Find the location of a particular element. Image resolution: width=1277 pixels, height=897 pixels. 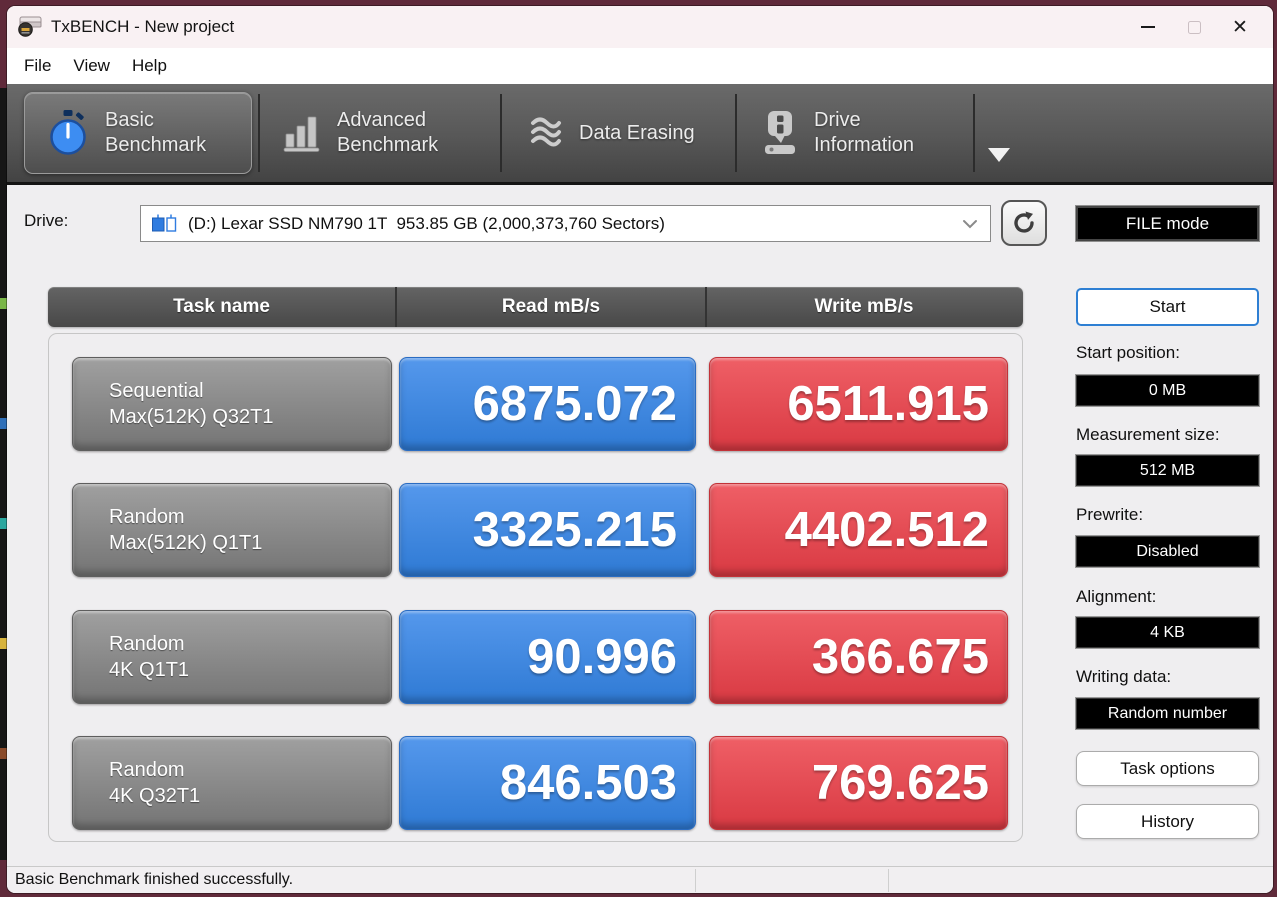

chevron-down-icon is located at coordinates (970, 223).